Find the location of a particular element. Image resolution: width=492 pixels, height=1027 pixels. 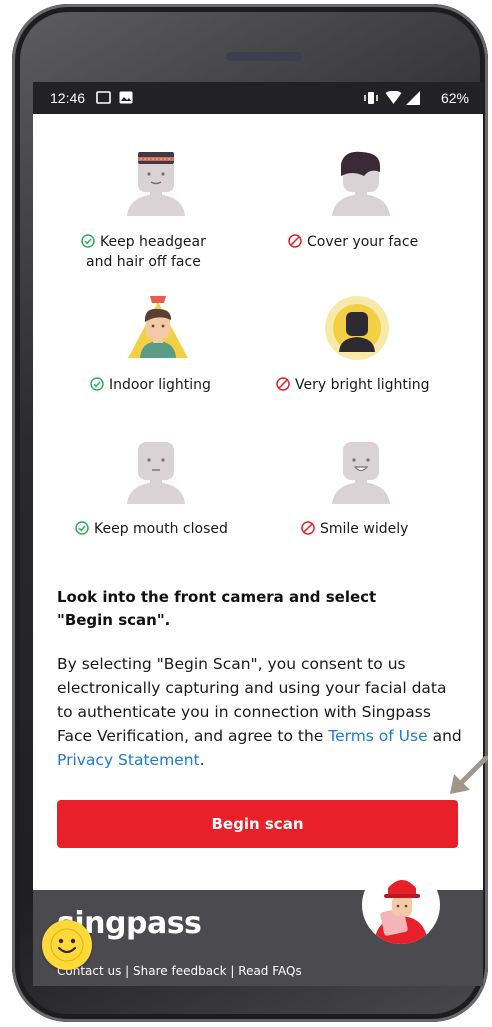

earpiece-speaker is located at coordinates (264, 56).